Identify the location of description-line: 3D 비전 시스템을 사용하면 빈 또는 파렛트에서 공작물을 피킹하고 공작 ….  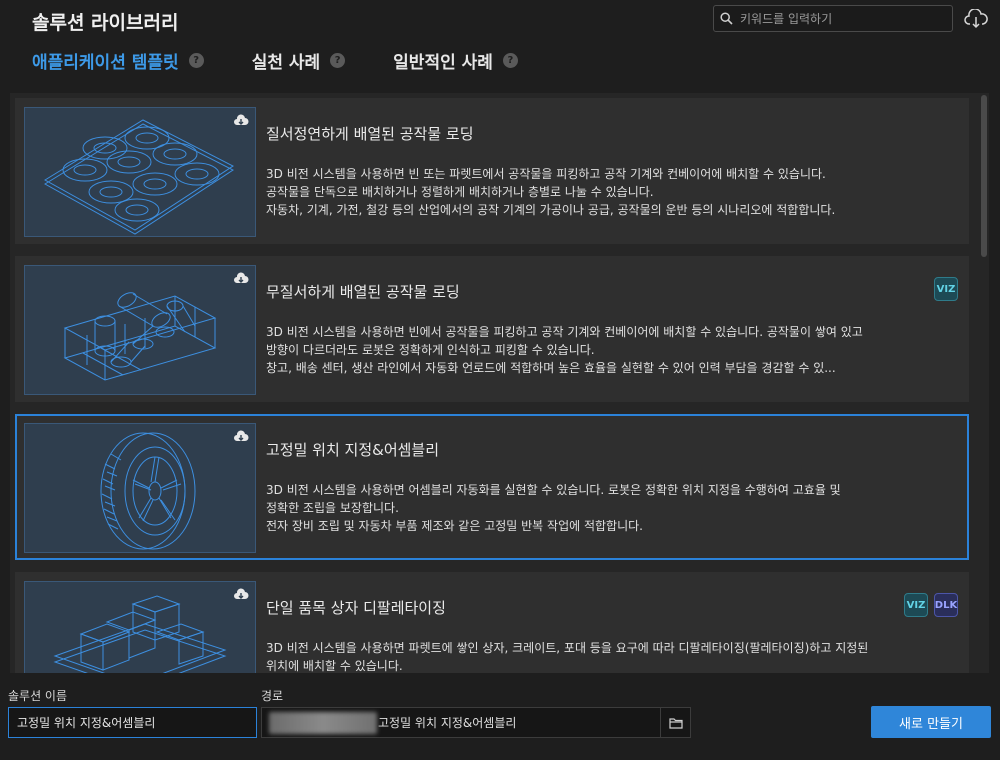
(546, 174).